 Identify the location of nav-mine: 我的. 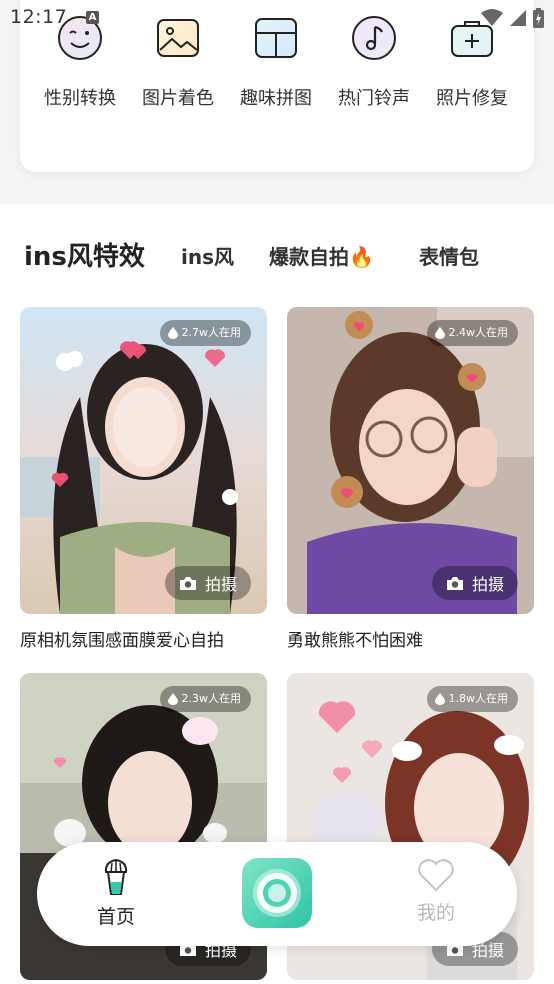
(436, 891).